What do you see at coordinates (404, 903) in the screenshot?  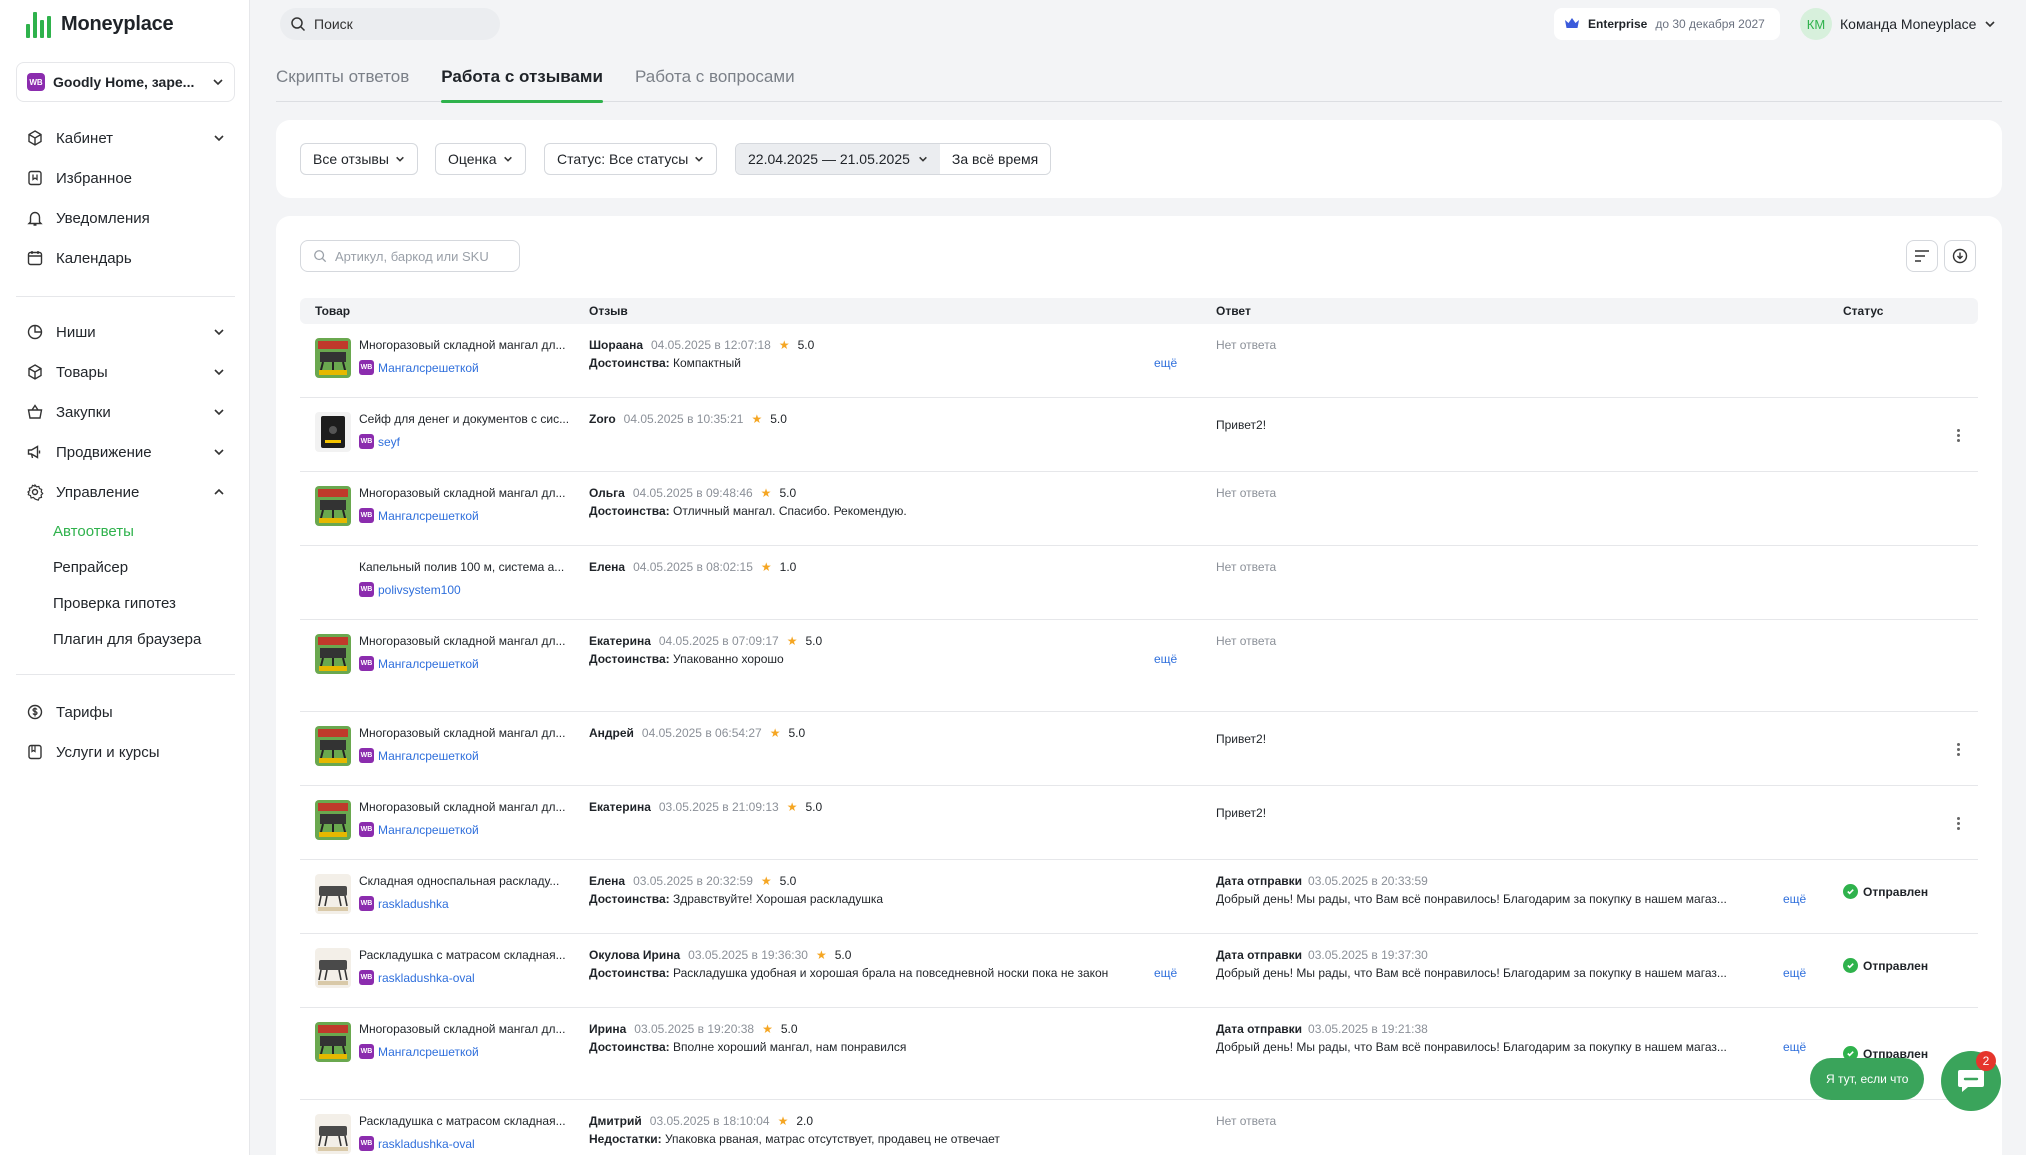 I see `product-sku-link: WB raskladushka` at bounding box center [404, 903].